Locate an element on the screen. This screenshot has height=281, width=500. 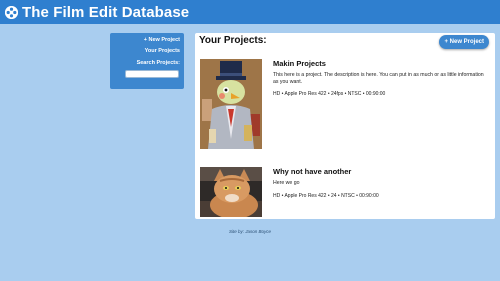
bird-with-top-hat-image is located at coordinates (231, 104).